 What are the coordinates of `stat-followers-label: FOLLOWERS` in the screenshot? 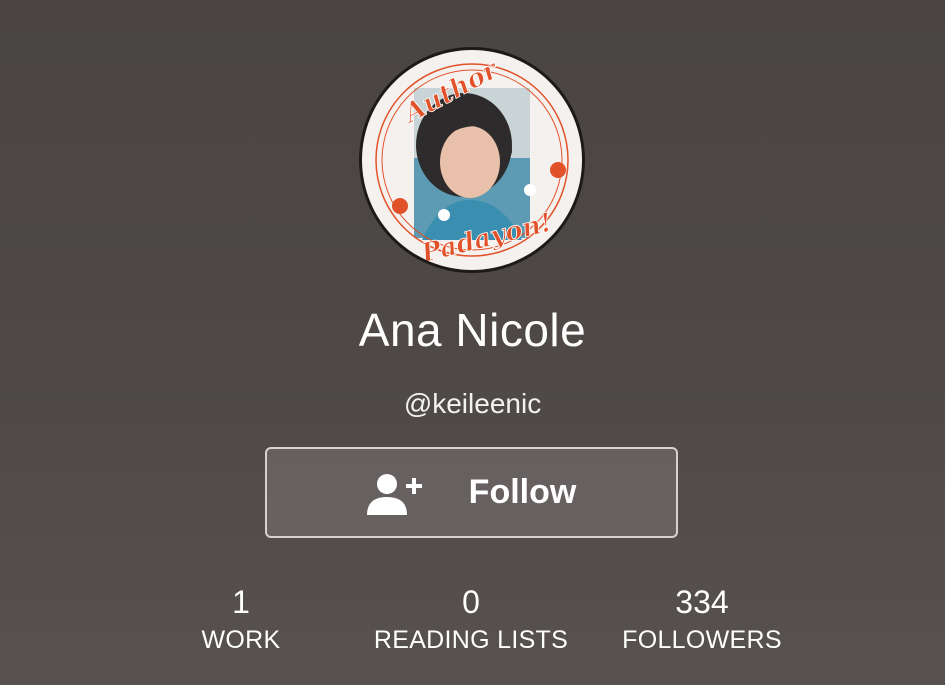 It's located at (702, 640).